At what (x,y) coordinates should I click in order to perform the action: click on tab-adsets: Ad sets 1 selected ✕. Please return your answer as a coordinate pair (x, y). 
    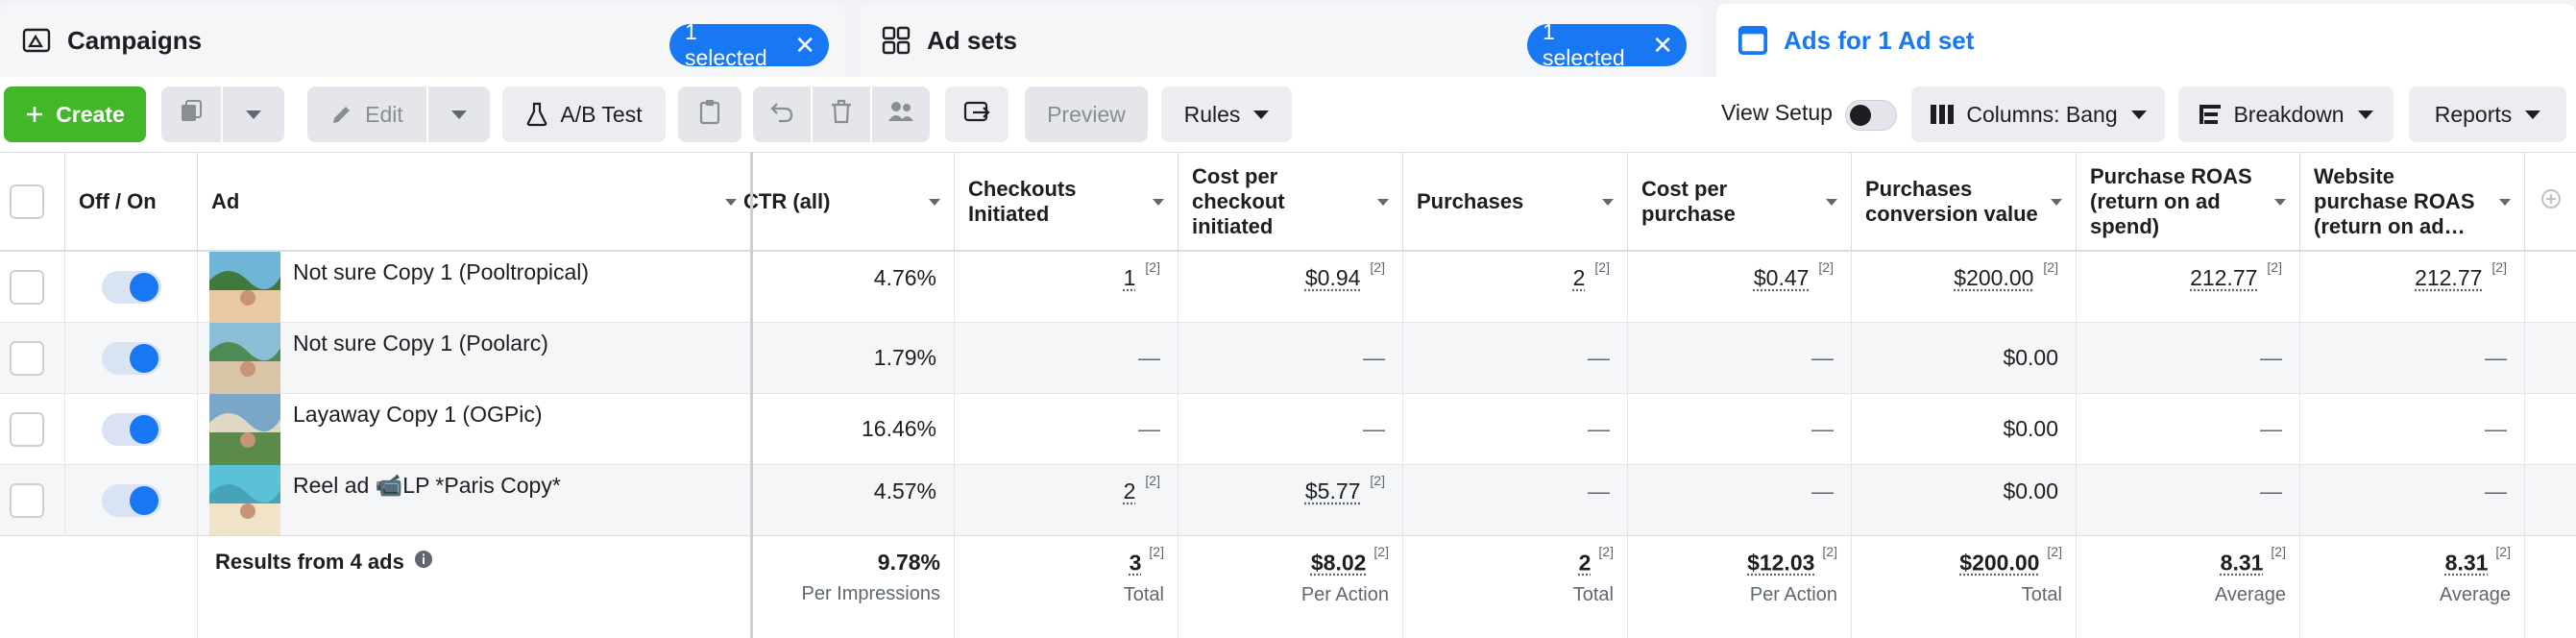
    Looking at the image, I should click on (1281, 40).